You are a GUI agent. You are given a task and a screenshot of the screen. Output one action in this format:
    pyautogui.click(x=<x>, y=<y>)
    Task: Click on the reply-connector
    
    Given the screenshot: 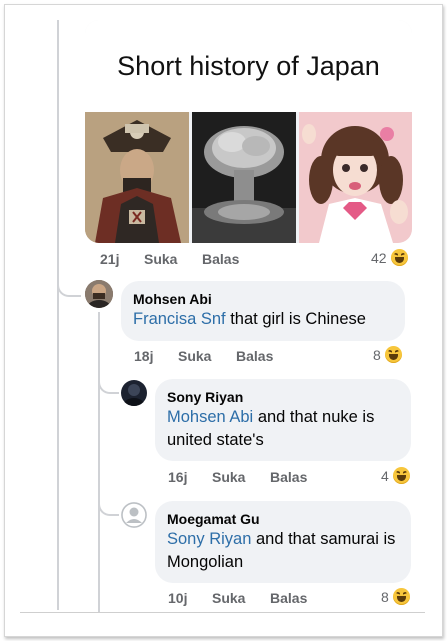 What is the action you would take?
    pyautogui.click(x=69, y=287)
    